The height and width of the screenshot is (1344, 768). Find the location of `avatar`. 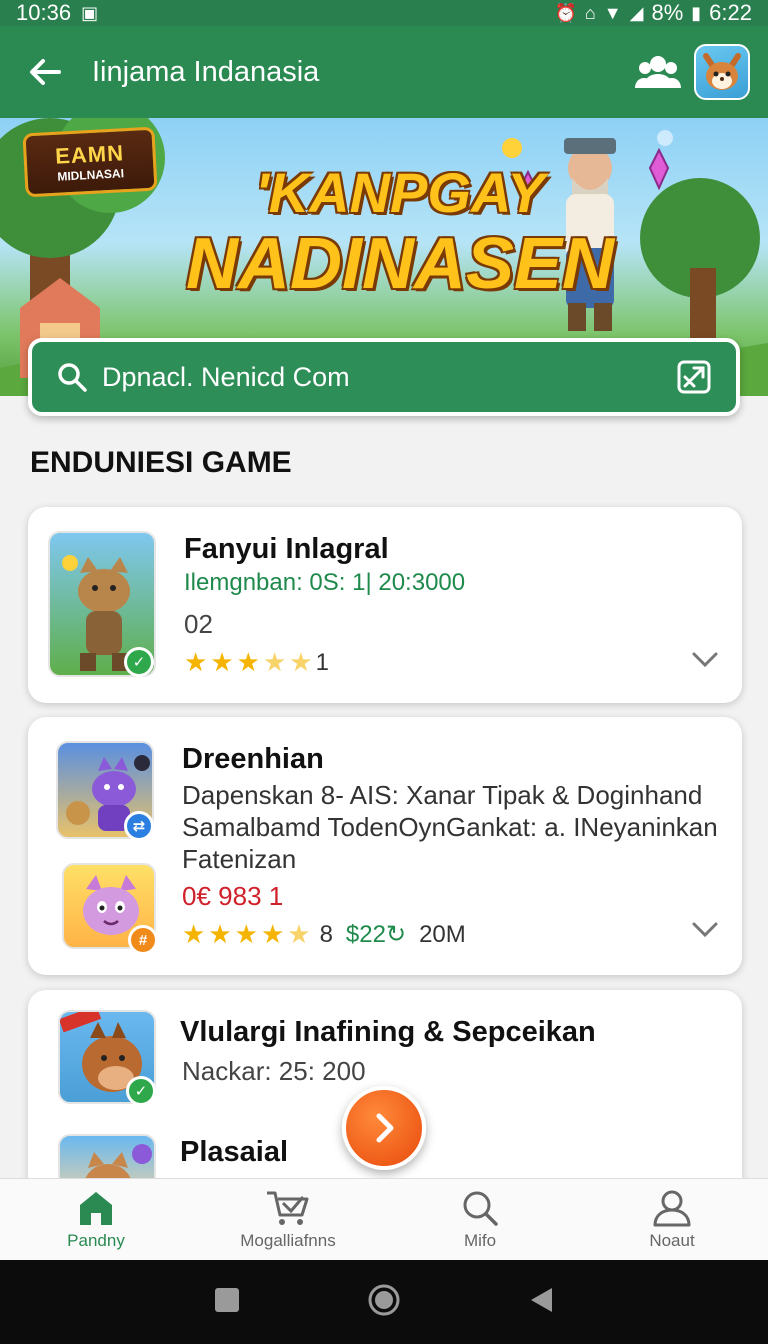

avatar is located at coordinates (722, 72).